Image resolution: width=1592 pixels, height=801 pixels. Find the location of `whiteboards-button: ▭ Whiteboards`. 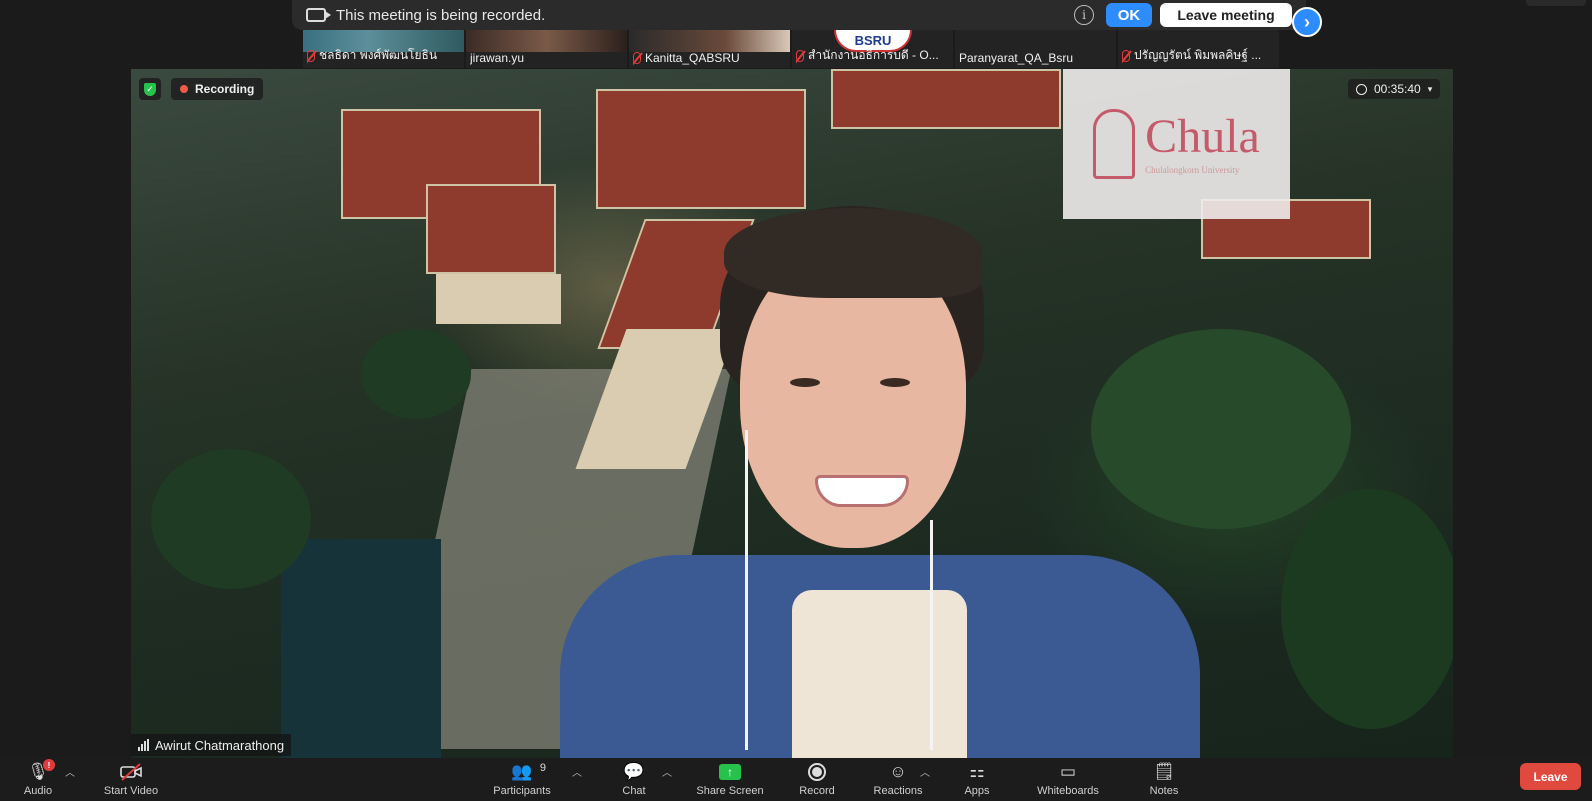

whiteboards-button: ▭ Whiteboards is located at coordinates (1068, 779).